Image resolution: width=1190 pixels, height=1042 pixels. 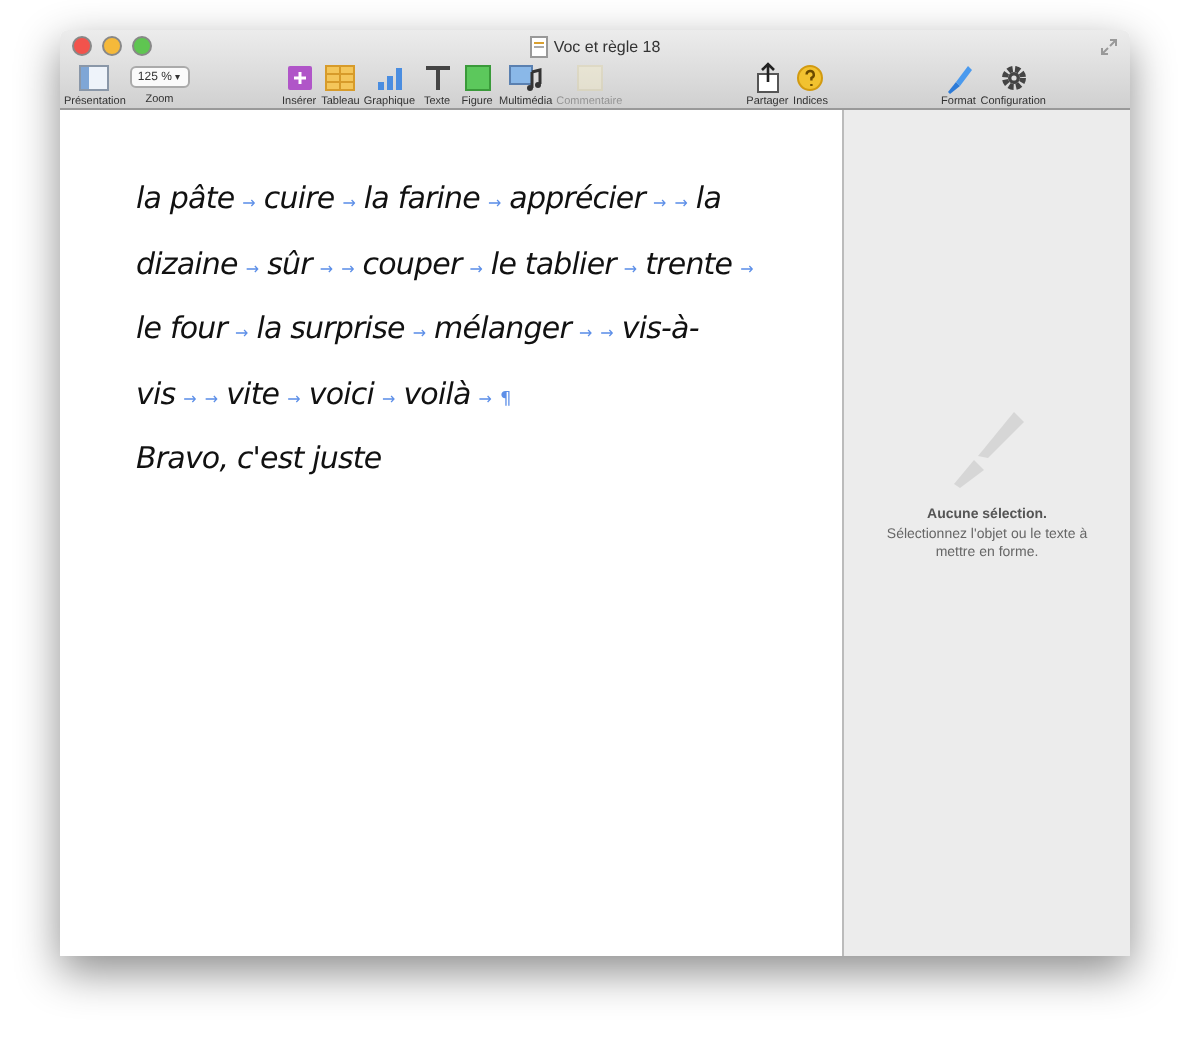 What do you see at coordinates (181, 328) in the screenshot?
I see `document-text: le four` at bounding box center [181, 328].